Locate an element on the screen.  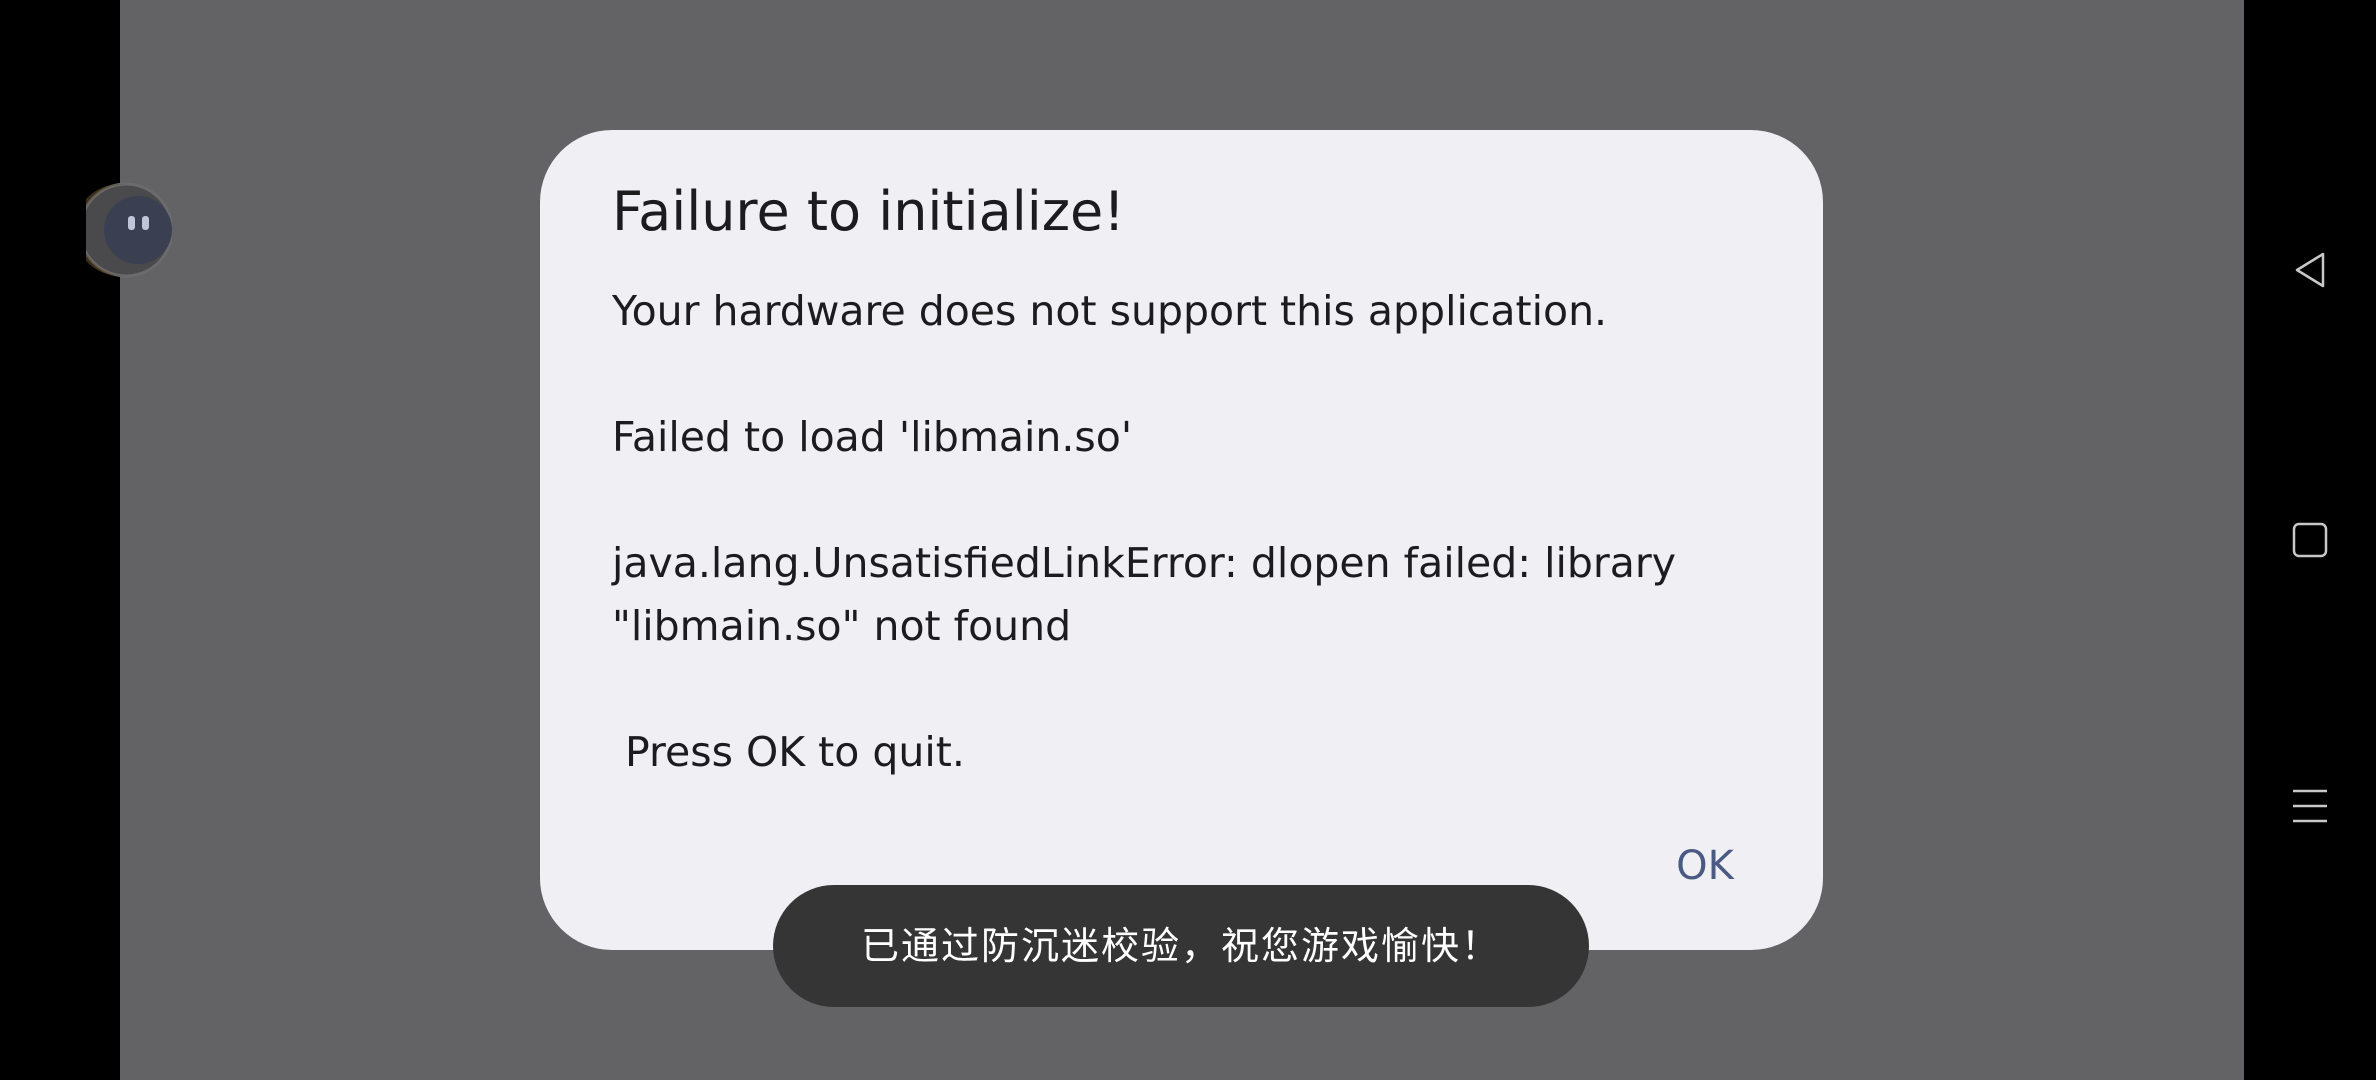
back-triangle-icon is located at coordinates (2310, 270).